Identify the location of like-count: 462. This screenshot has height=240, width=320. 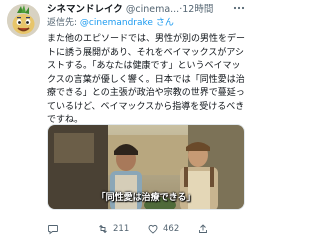
(171, 229).